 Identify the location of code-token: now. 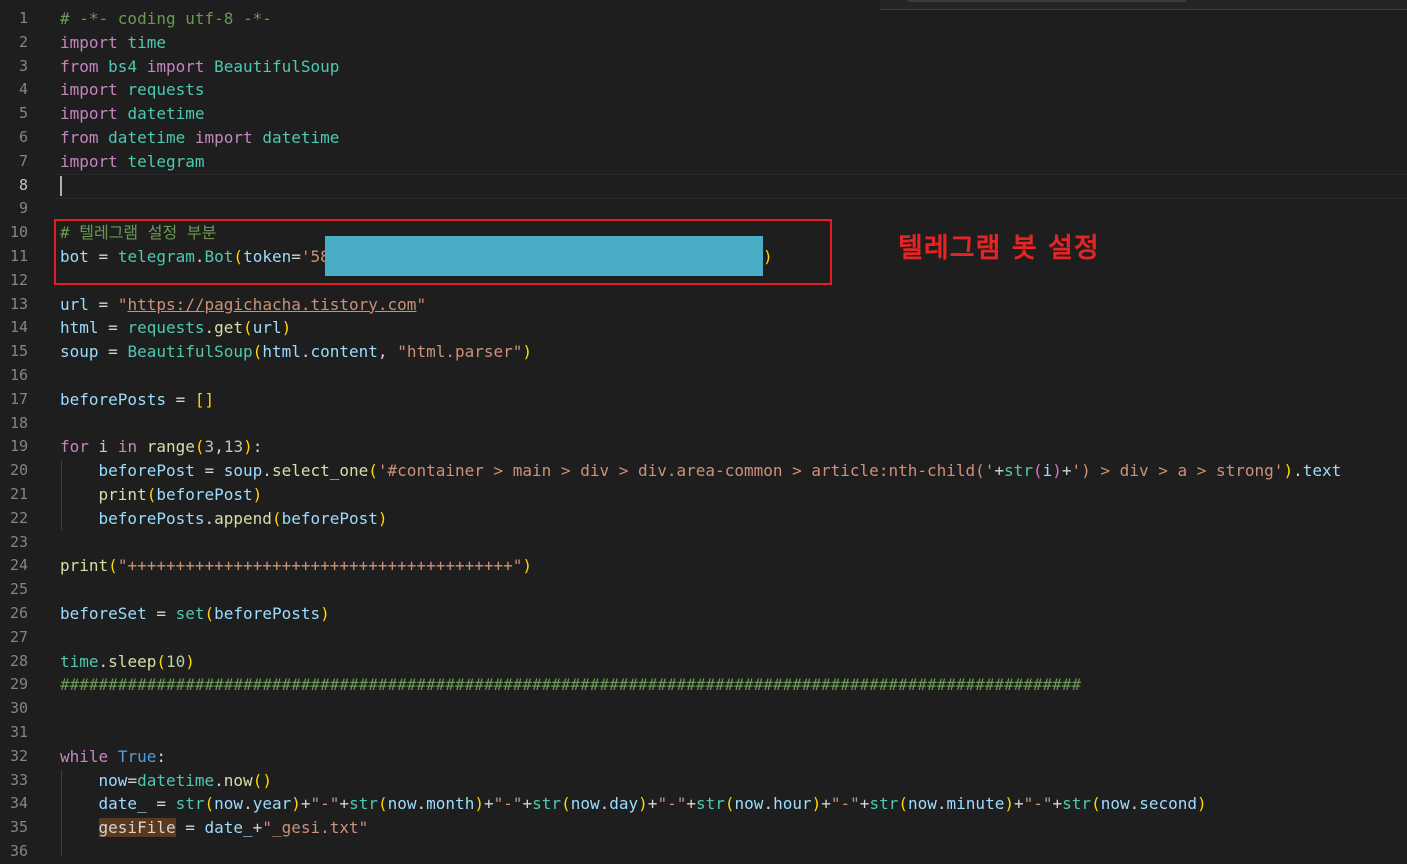
(402, 804).